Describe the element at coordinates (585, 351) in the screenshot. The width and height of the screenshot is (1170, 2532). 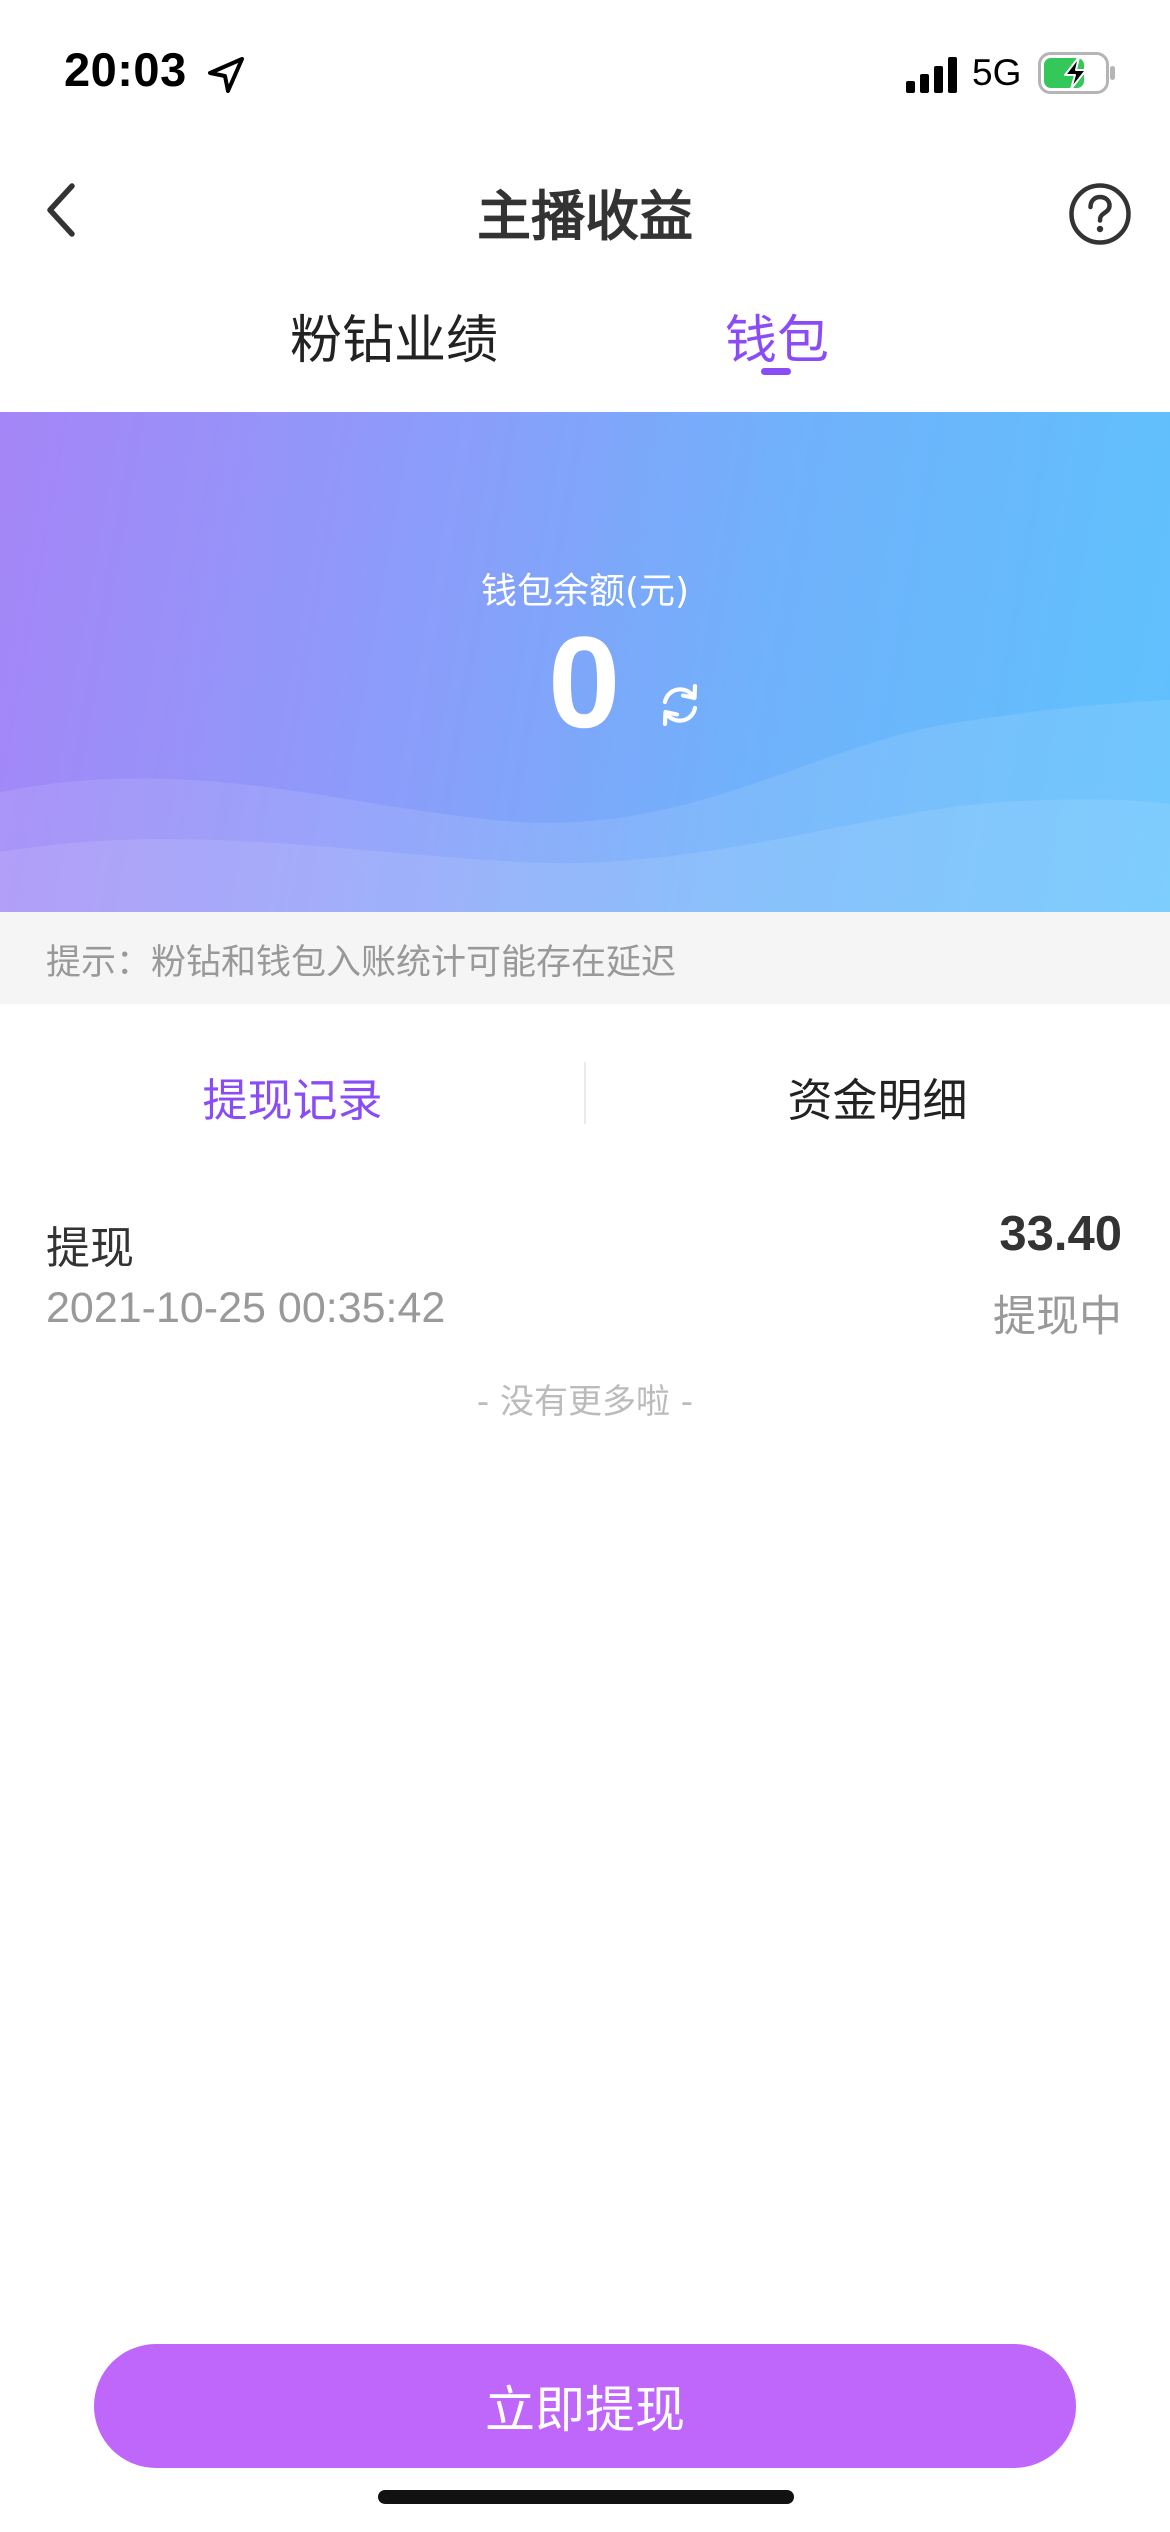
I see `top-tabs: 粉钻业绩 钱包` at that location.